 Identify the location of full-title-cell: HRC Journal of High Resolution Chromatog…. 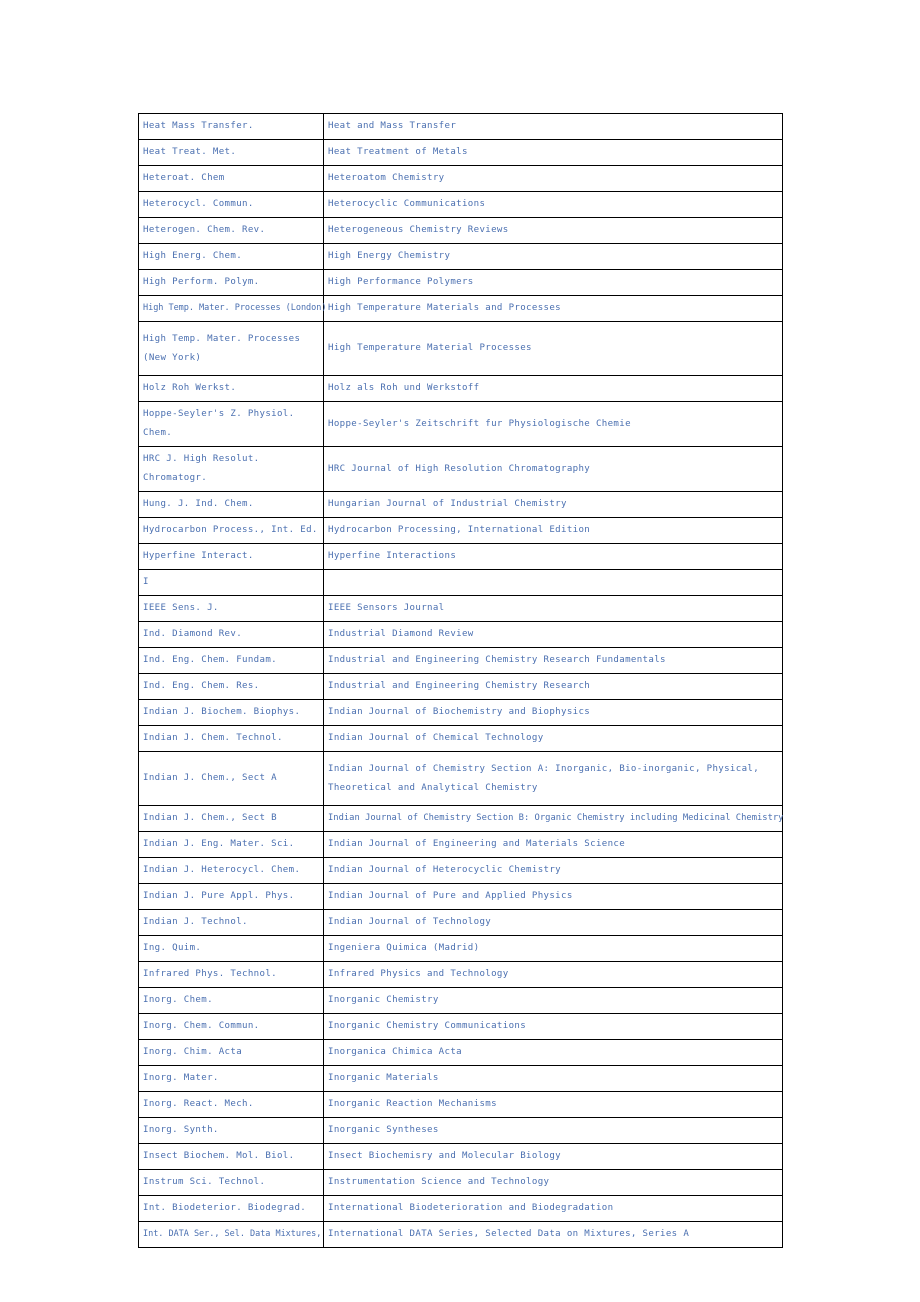
(553, 469).